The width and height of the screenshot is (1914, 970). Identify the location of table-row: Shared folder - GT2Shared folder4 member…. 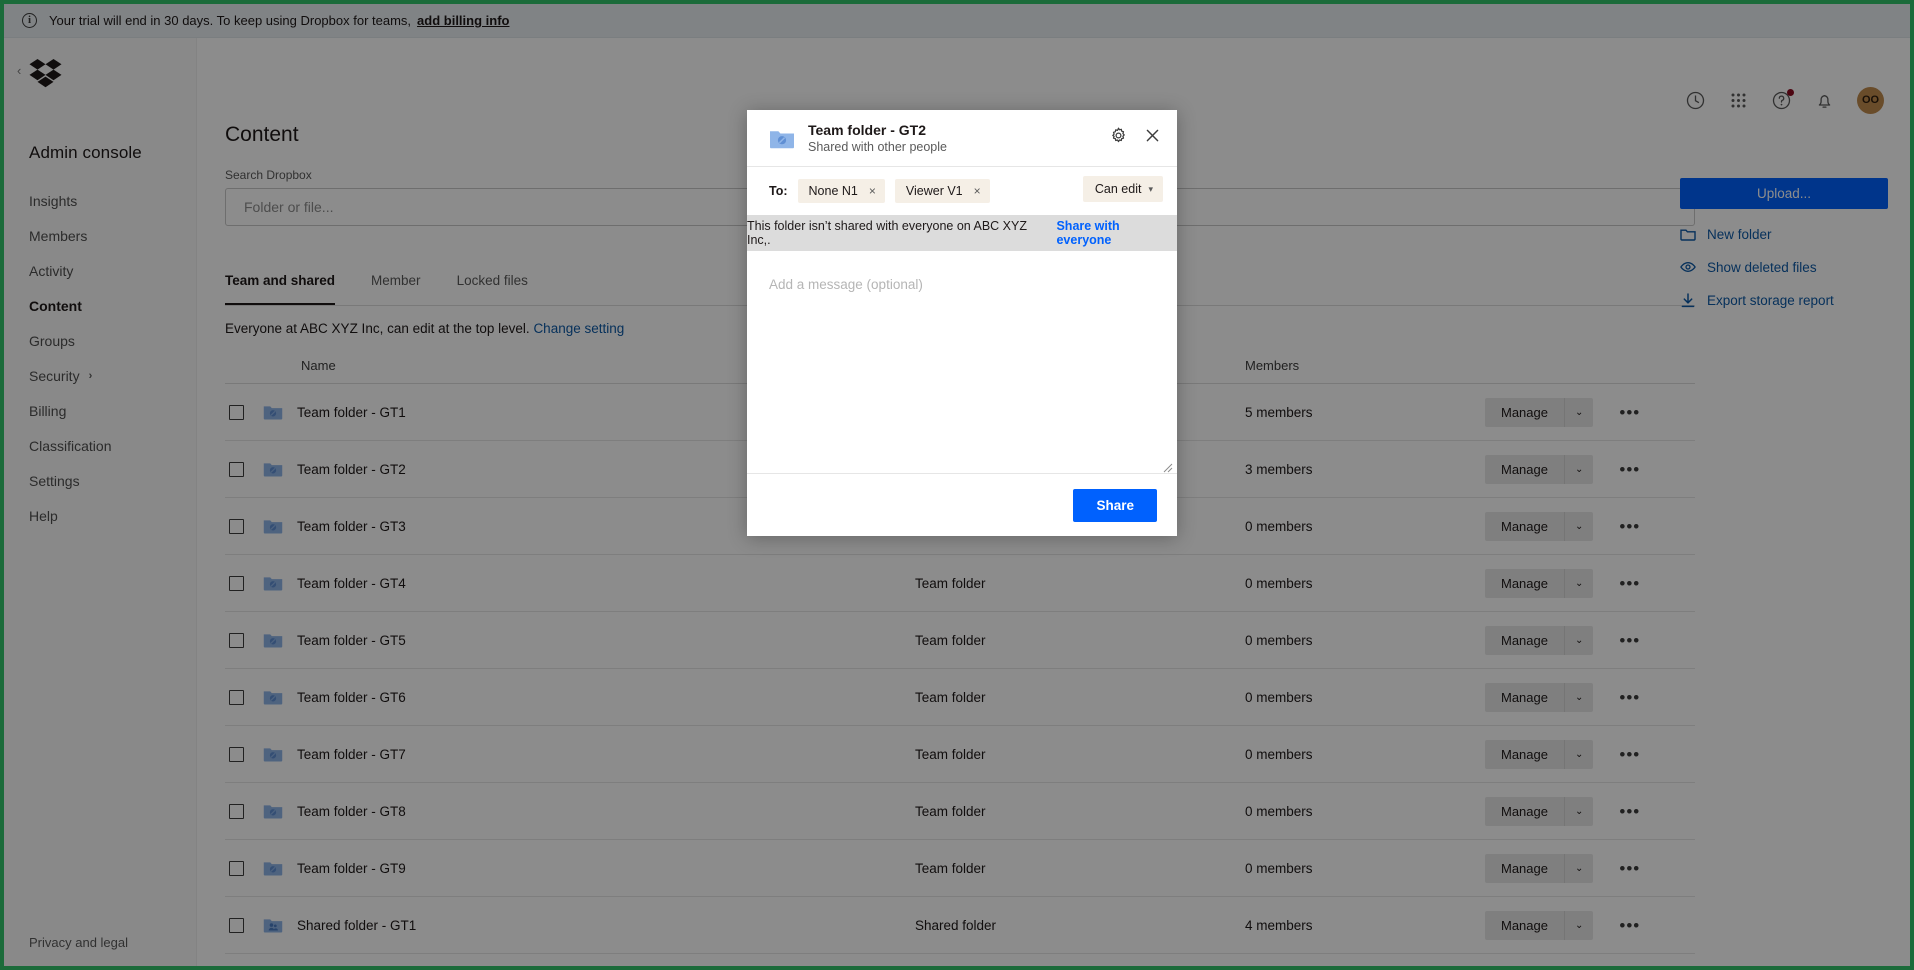
(960, 960).